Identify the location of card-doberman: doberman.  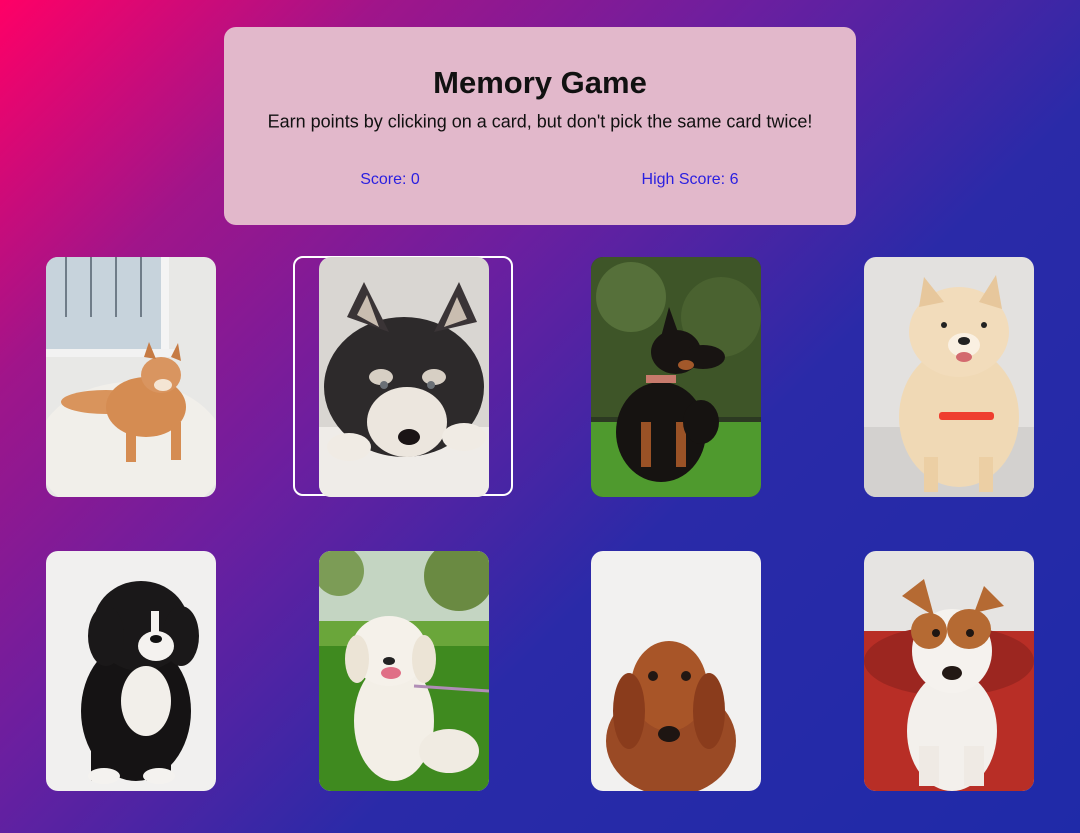
(676, 377).